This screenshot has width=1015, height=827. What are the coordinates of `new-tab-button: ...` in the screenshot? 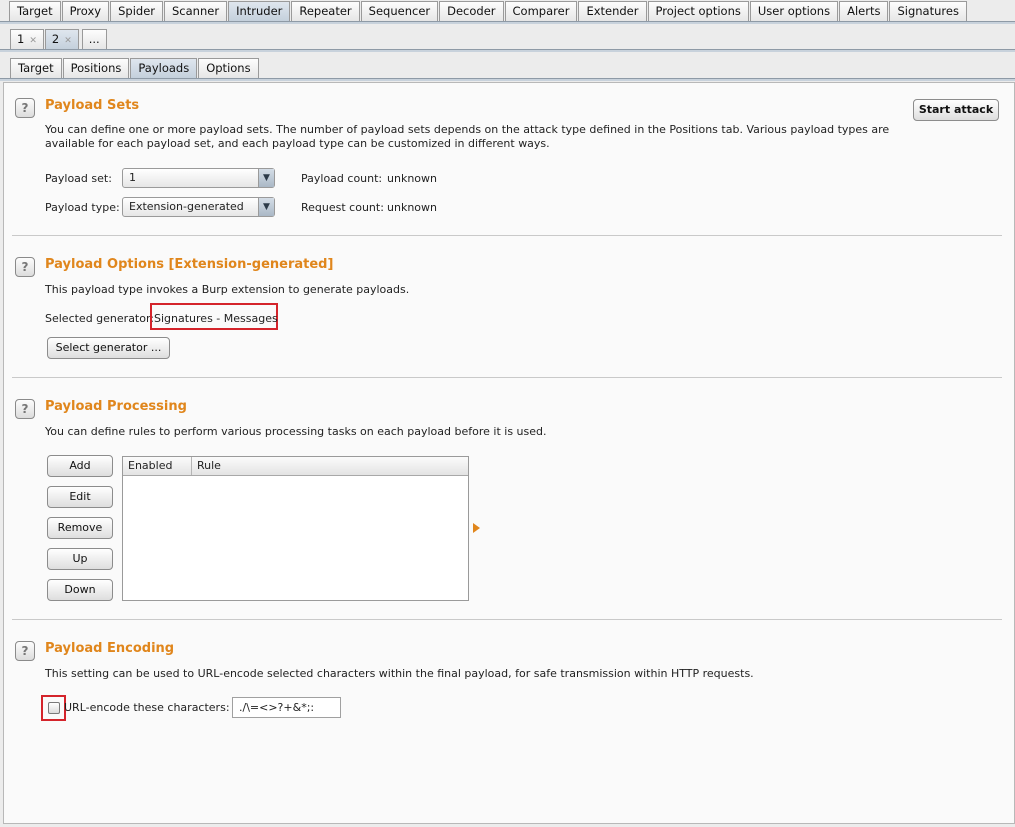 It's located at (94, 39).